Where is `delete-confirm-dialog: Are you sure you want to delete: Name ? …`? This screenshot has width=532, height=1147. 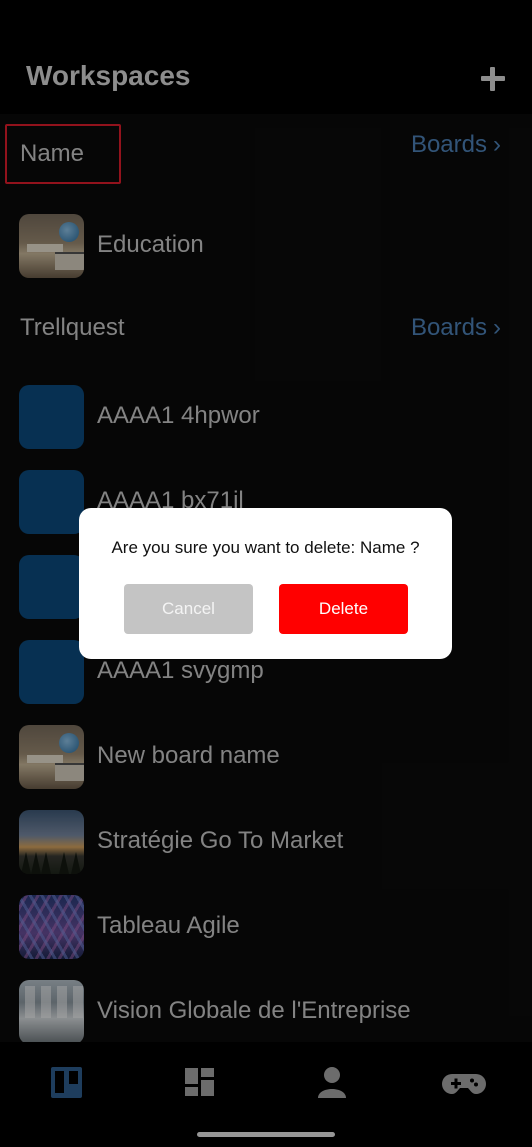 delete-confirm-dialog: Are you sure you want to delete: Name ? … is located at coordinates (265, 583).